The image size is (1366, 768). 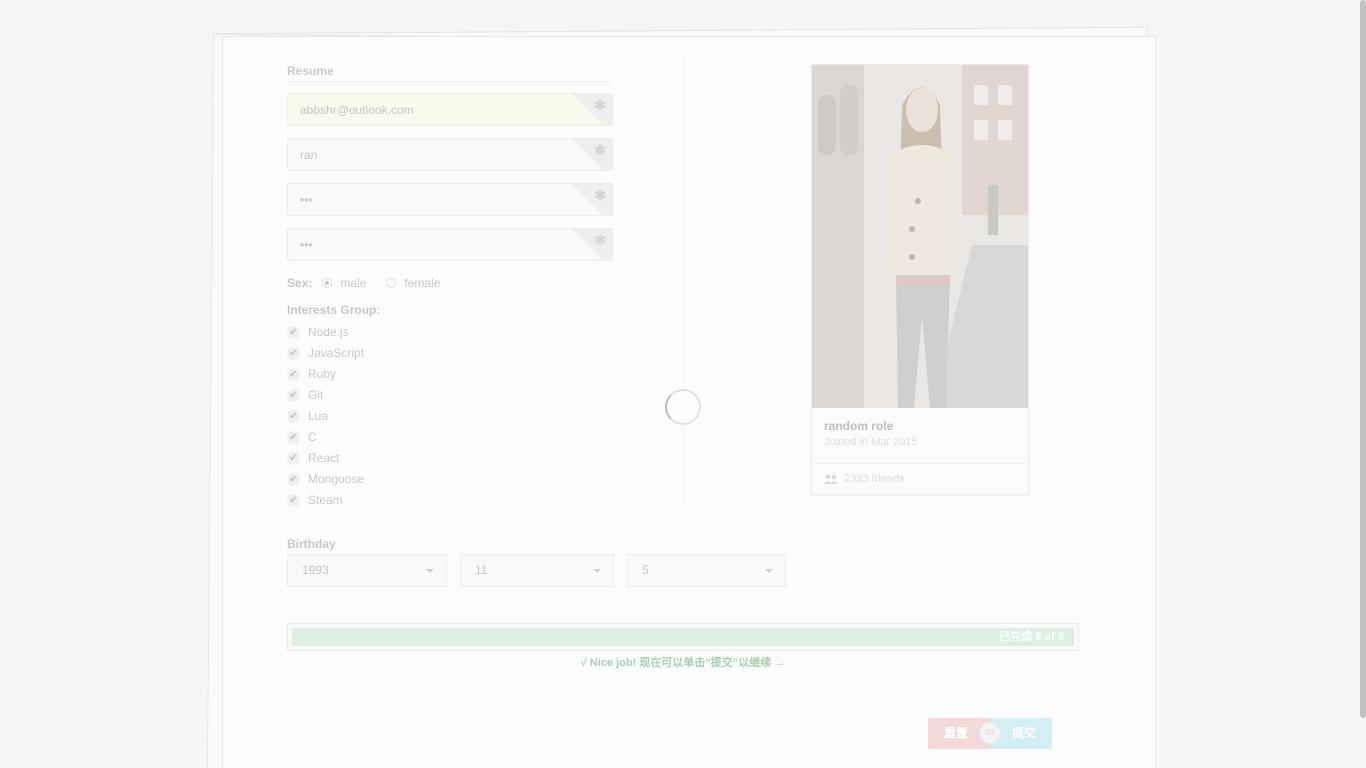 I want to click on interest-label: Mongoose, so click(x=336, y=479).